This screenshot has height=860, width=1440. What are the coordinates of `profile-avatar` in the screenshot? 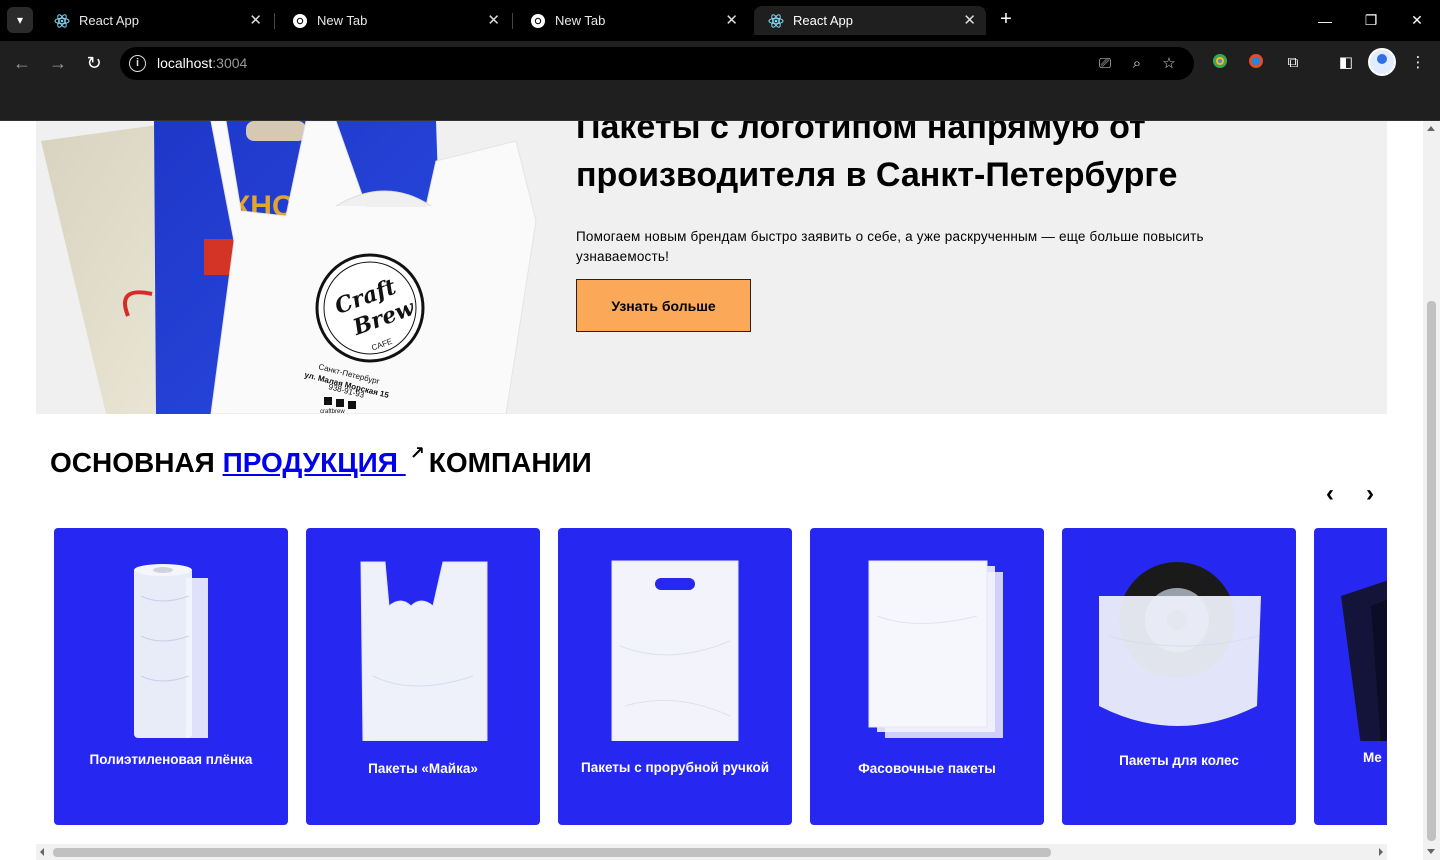 It's located at (1382, 62).